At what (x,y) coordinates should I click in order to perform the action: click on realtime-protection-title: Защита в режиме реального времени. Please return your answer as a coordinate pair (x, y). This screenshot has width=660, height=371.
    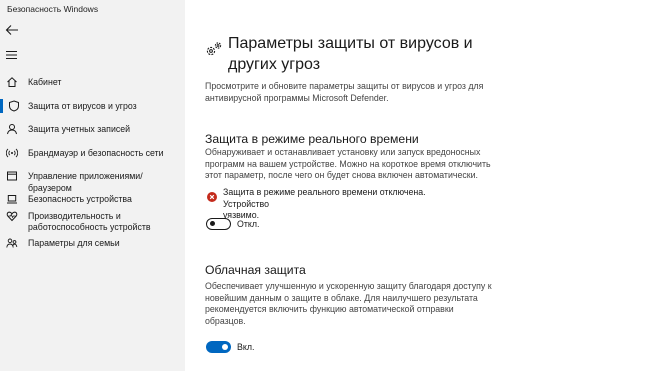
    Looking at the image, I should click on (312, 139).